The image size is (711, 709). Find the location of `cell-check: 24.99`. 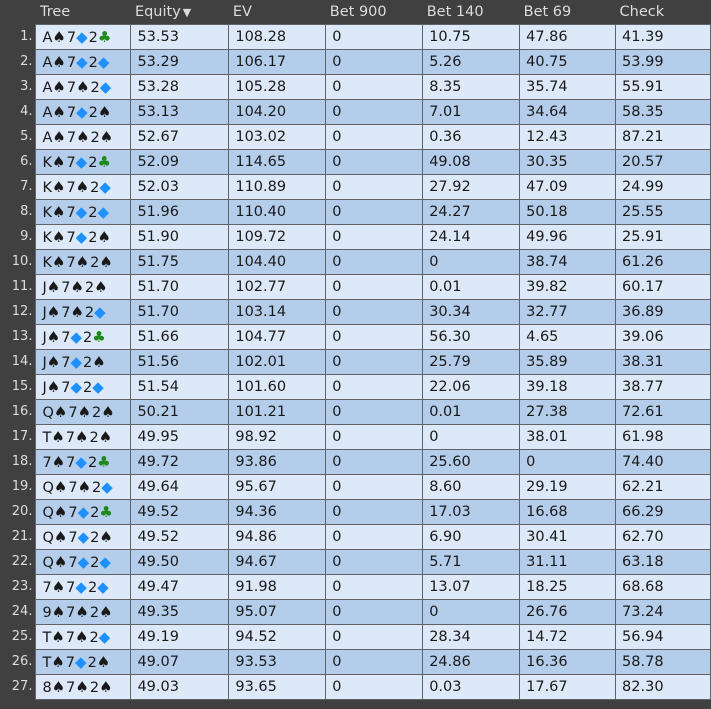

cell-check: 24.99 is located at coordinates (663, 187).